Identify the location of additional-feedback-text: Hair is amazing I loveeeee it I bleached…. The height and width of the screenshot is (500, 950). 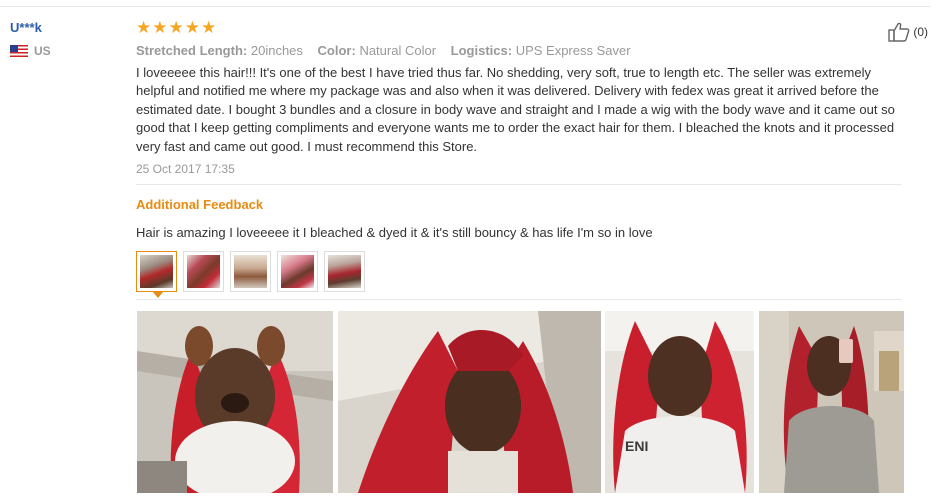
(394, 233).